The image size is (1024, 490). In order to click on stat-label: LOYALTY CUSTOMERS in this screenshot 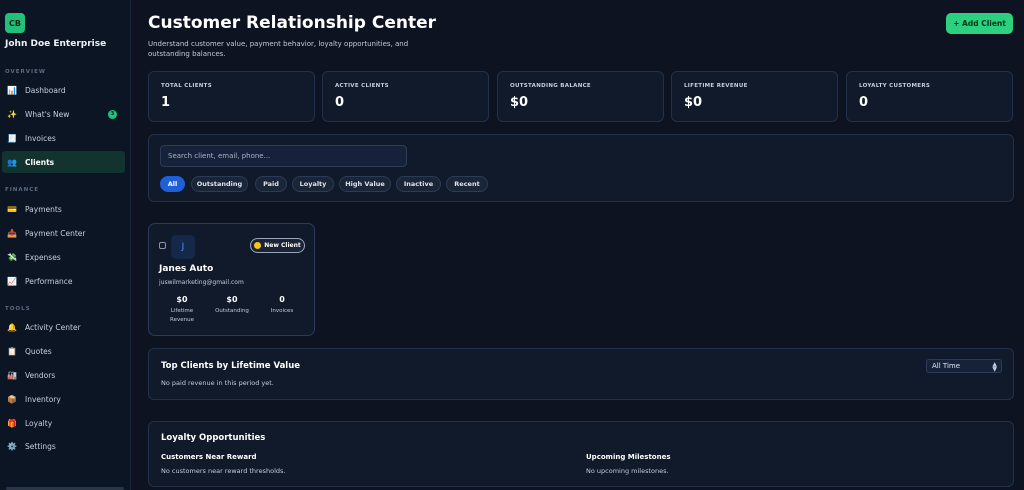, I will do `click(895, 86)`.